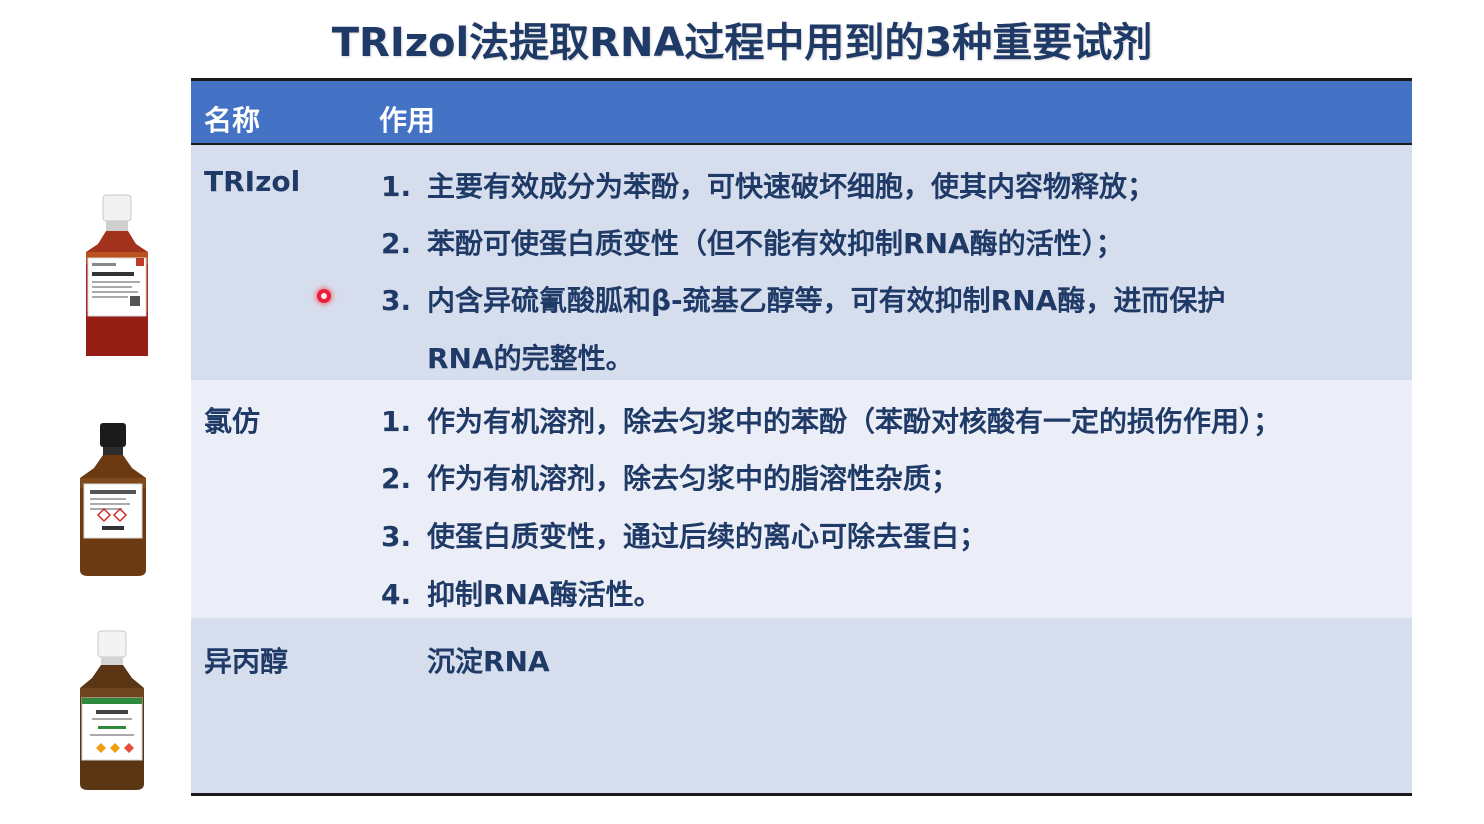  Describe the element at coordinates (246, 661) in the screenshot. I see `reagent-name: 异丙醇` at that location.